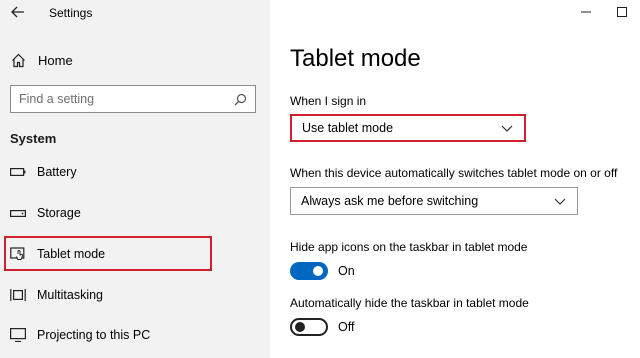 The image size is (640, 358). What do you see at coordinates (55, 60) in the screenshot?
I see `home-label: Home` at bounding box center [55, 60].